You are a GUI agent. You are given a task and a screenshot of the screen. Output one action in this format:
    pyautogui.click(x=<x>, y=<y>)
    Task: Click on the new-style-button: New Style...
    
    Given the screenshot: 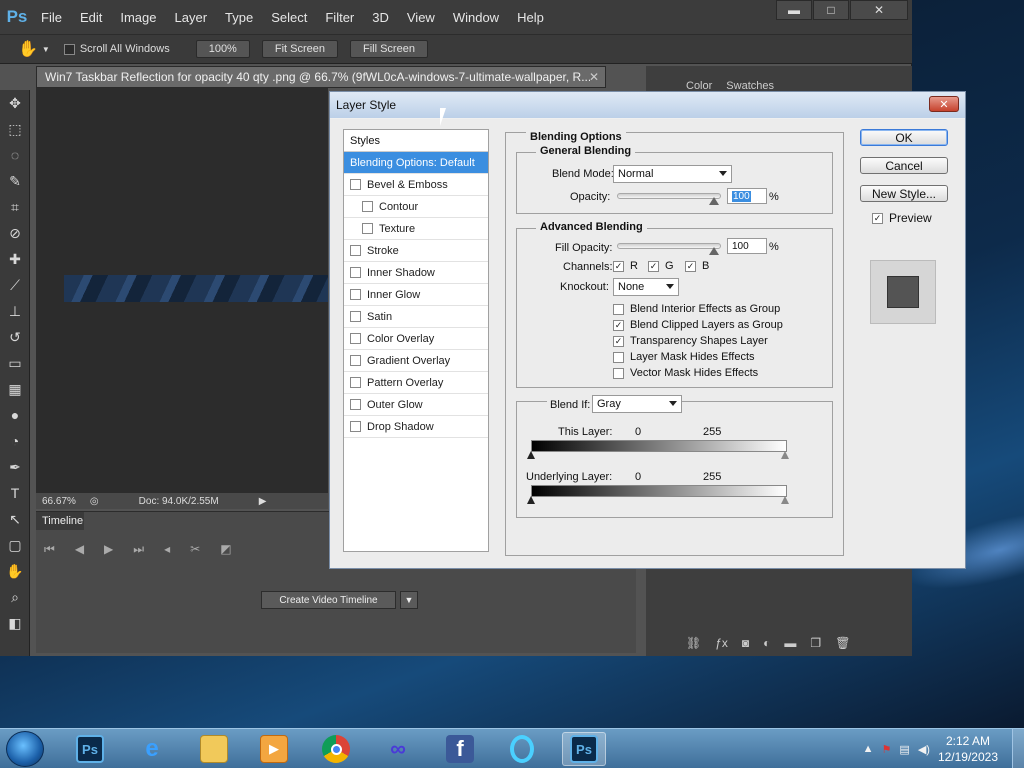 What is the action you would take?
    pyautogui.click(x=904, y=193)
    